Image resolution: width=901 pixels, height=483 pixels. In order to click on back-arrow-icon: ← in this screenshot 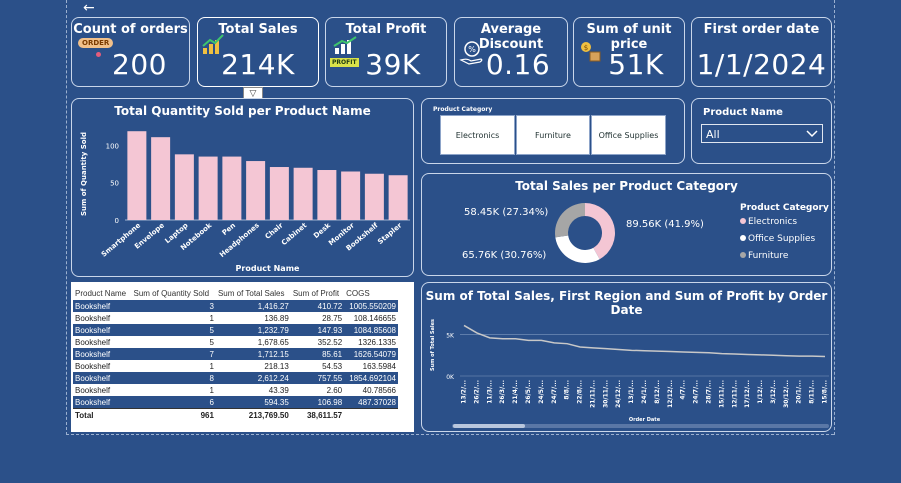, I will do `click(89, 8)`.